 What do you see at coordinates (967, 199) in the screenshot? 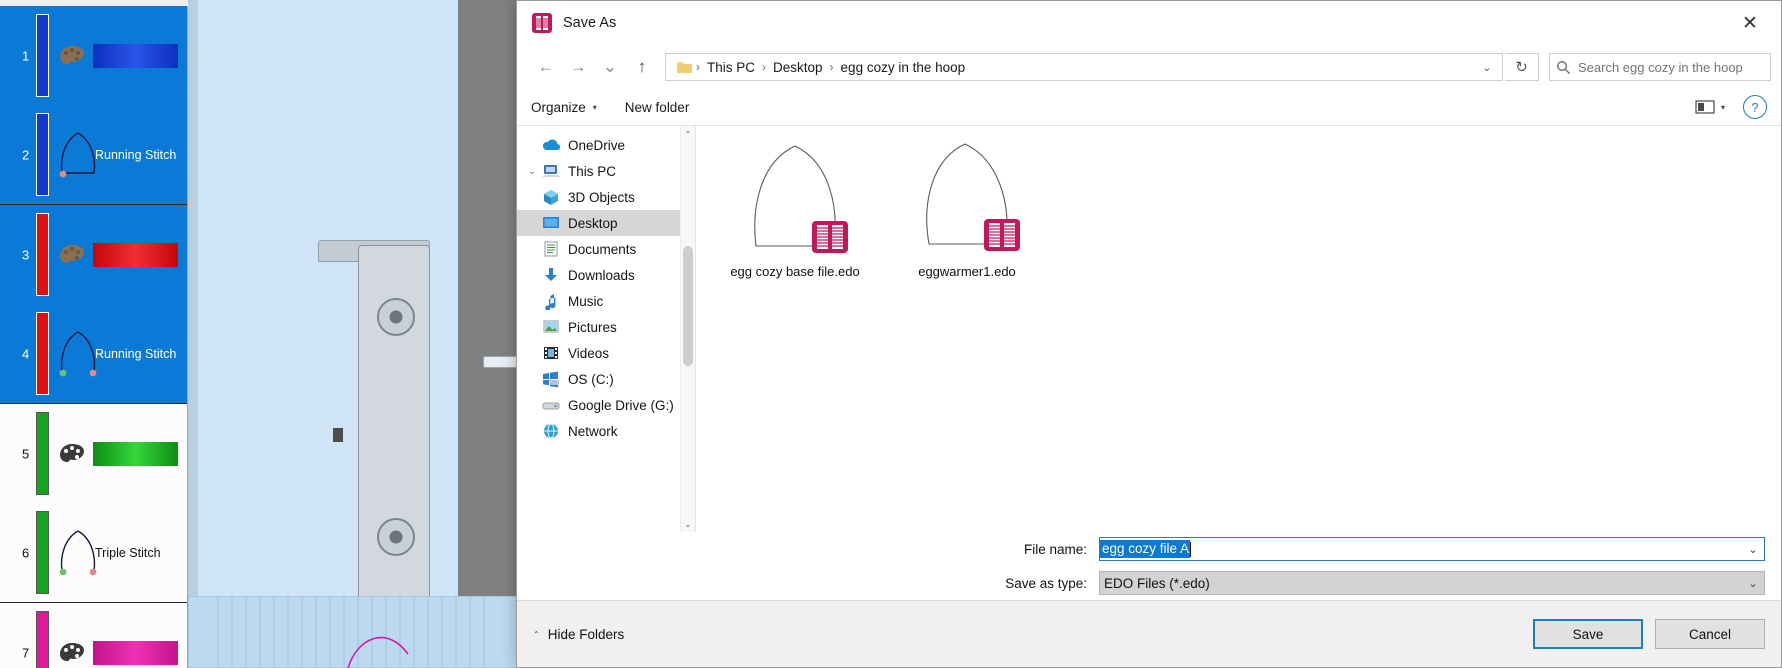
I see `file-thumbnail` at bounding box center [967, 199].